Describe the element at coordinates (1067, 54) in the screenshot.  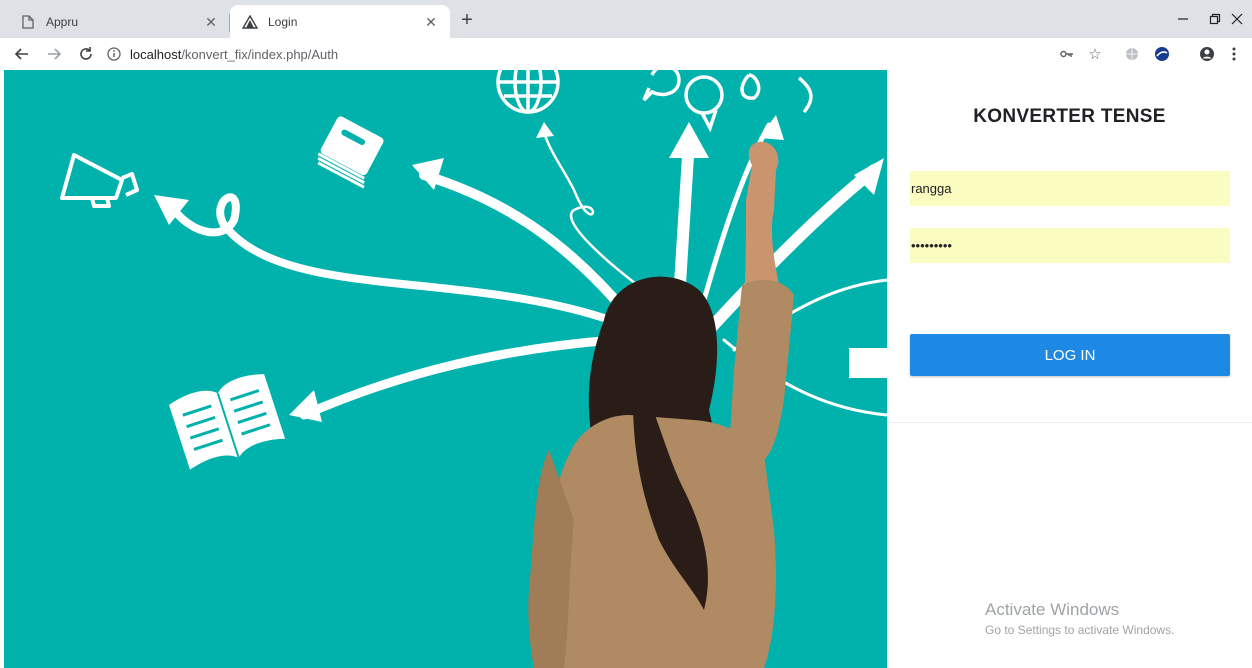
I see `key-icon` at that location.